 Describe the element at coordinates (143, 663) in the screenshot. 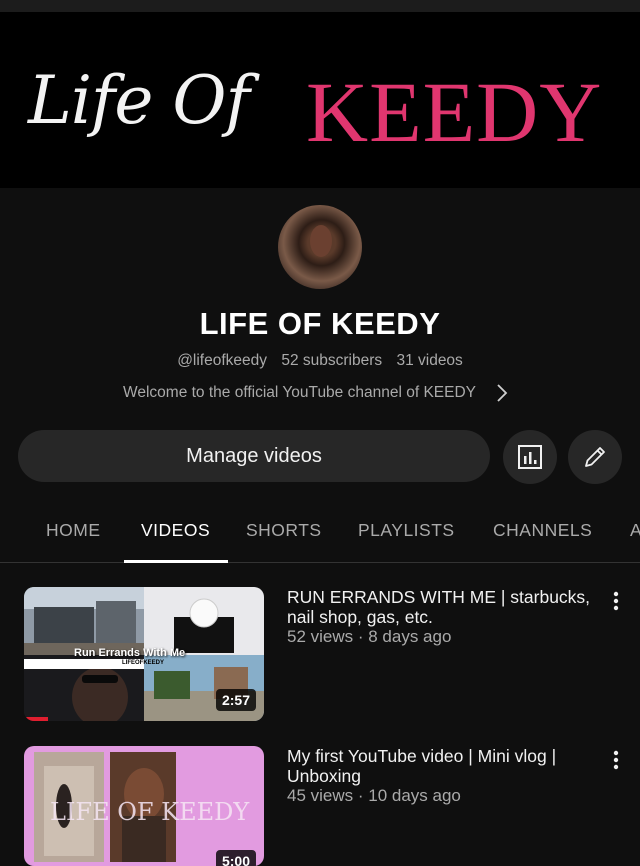

I see `thumbnail-search-text: LIFEOFKEEDY` at that location.